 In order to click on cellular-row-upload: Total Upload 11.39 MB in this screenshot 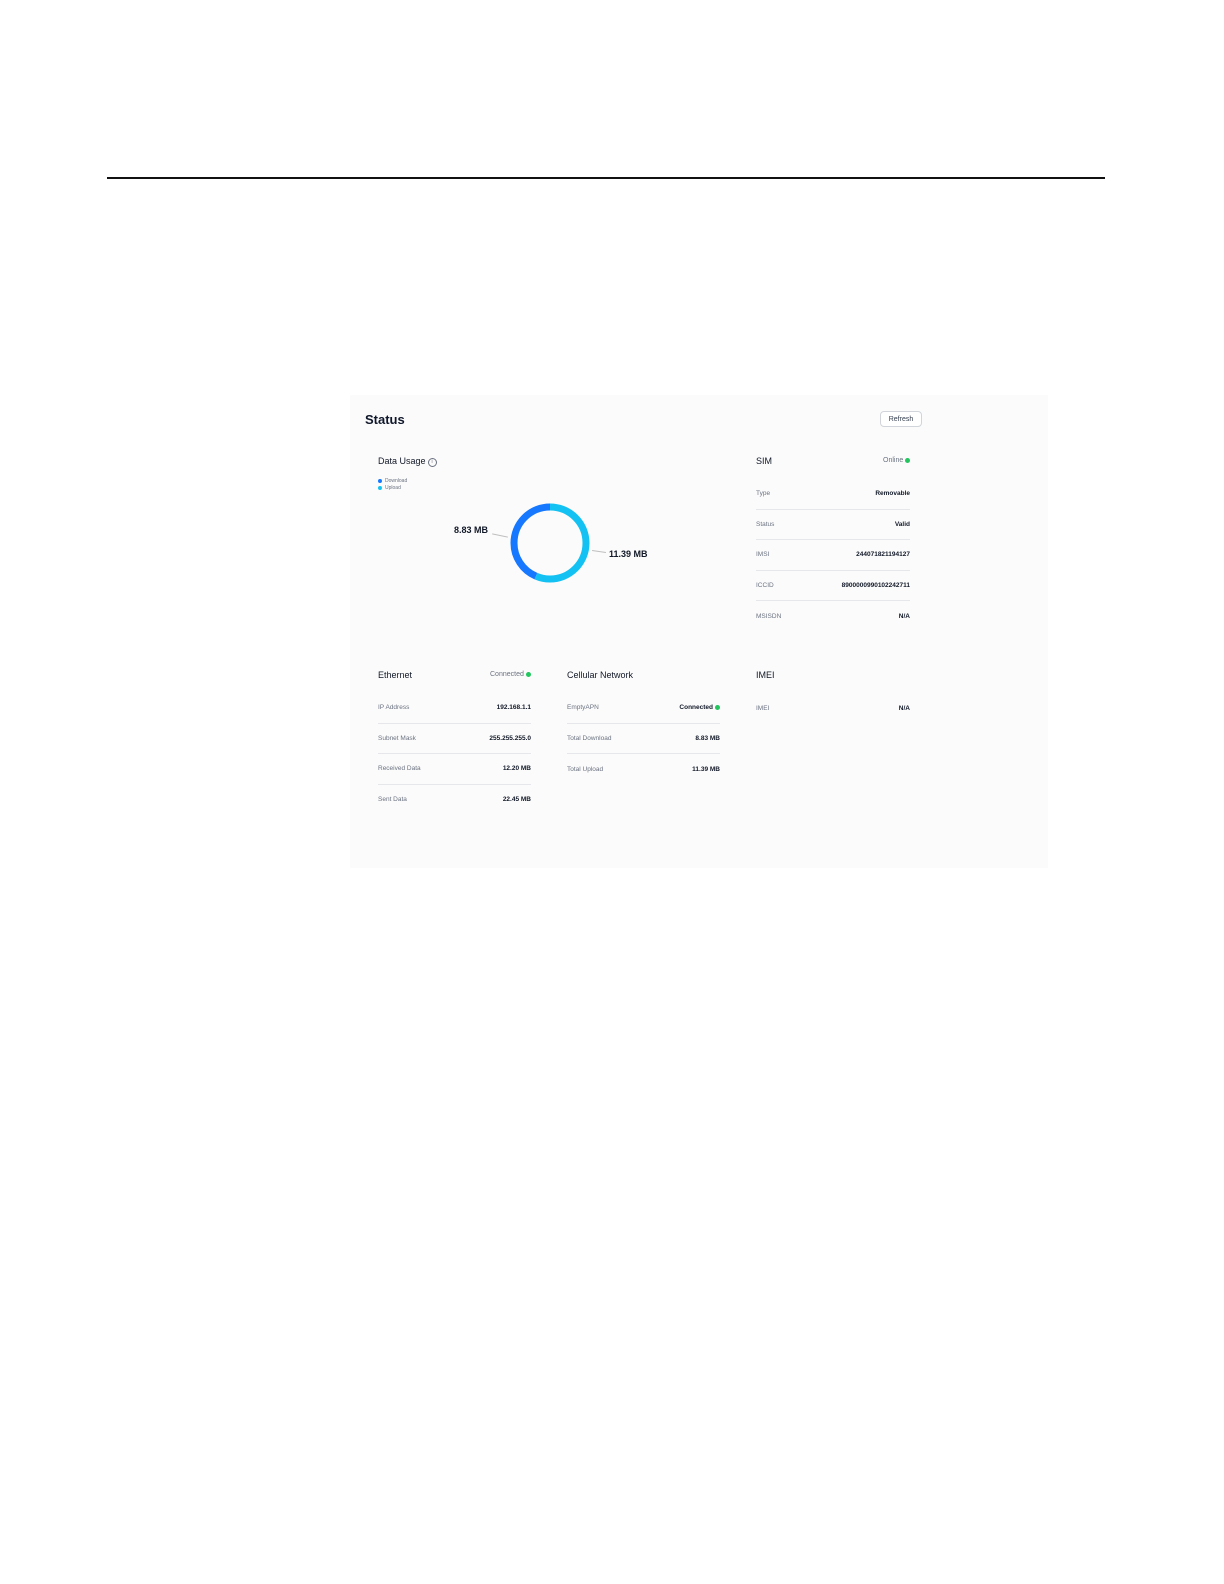, I will do `click(643, 769)`.